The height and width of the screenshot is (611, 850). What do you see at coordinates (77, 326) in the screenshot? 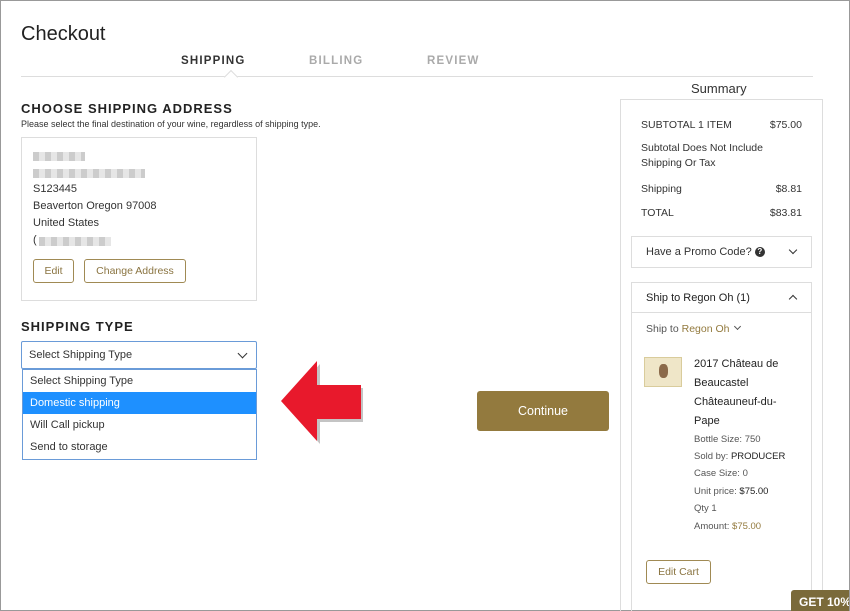
I see `shipping-type-heading: SHIPPING TYPE` at bounding box center [77, 326].